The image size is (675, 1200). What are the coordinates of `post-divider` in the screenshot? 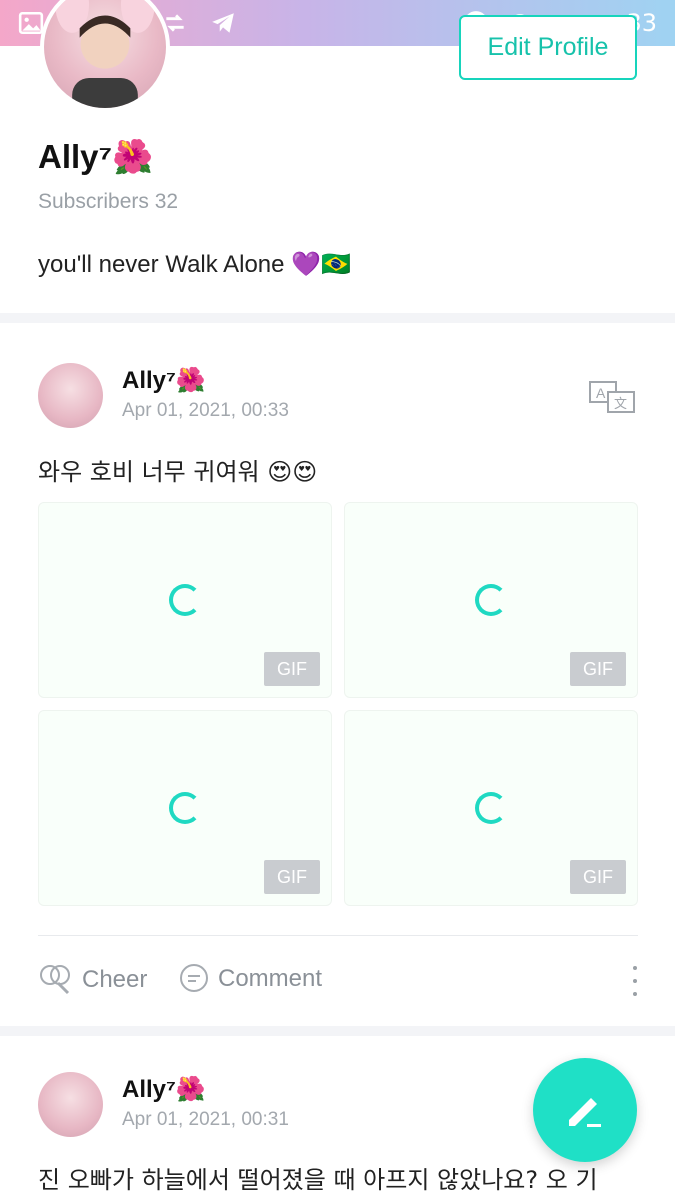 It's located at (338, 935).